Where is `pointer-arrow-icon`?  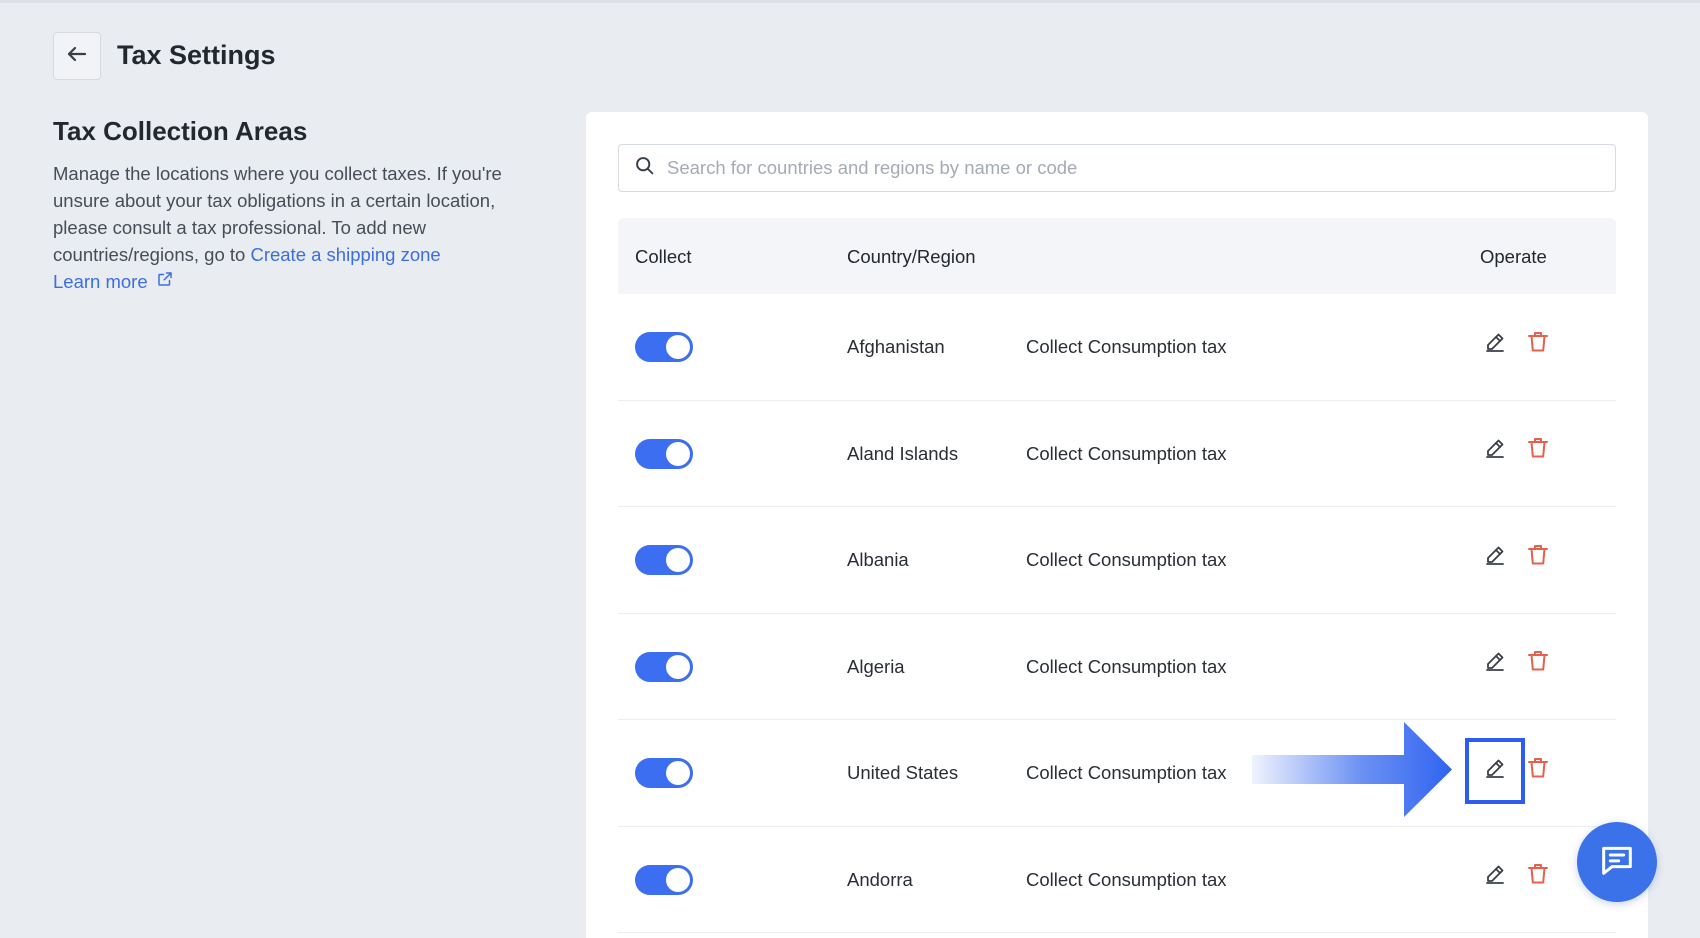 pointer-arrow-icon is located at coordinates (1352, 769).